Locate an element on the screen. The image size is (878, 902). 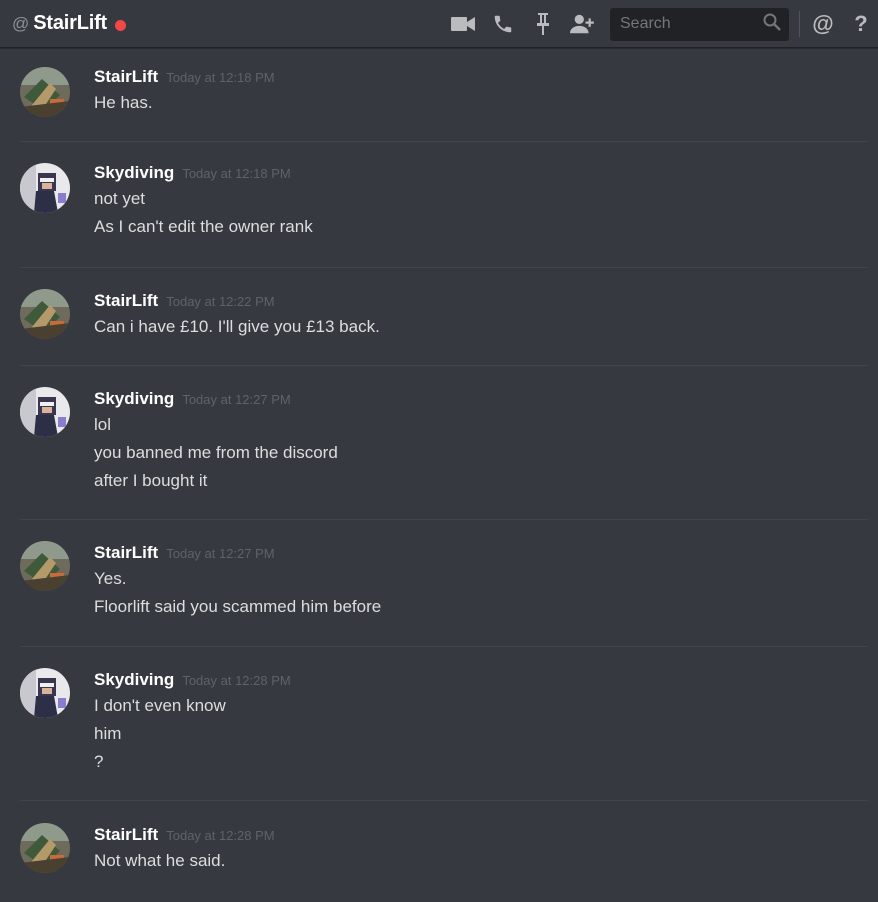
message-text: after I bought it is located at coordinates (151, 480).